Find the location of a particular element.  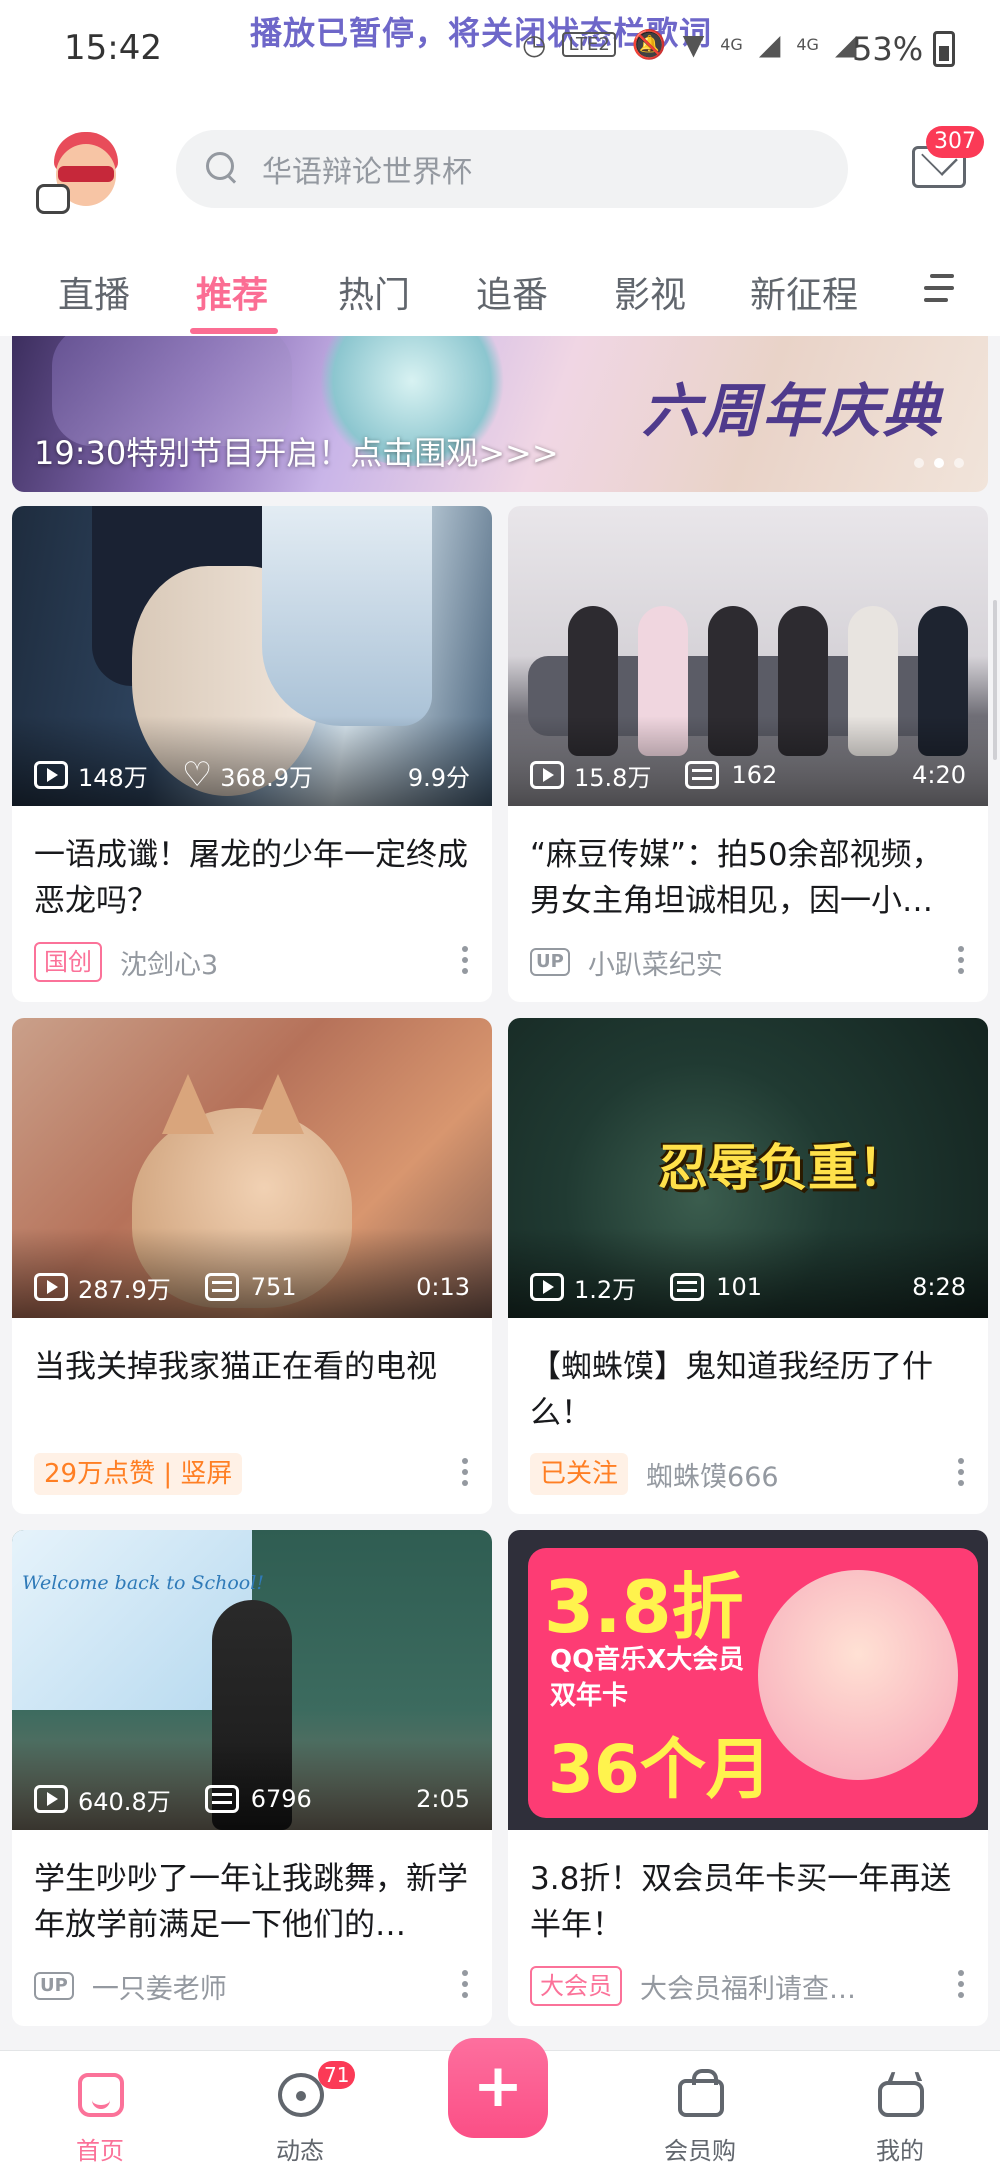

danmaku-count: 101 is located at coordinates (739, 1287).